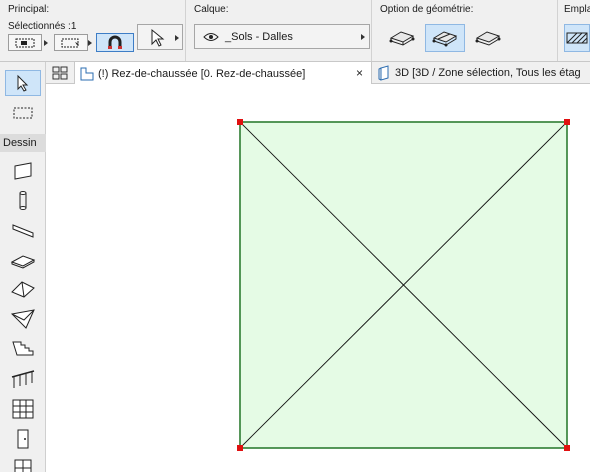  Describe the element at coordinates (23, 465) in the screenshot. I see `window-icon` at that location.